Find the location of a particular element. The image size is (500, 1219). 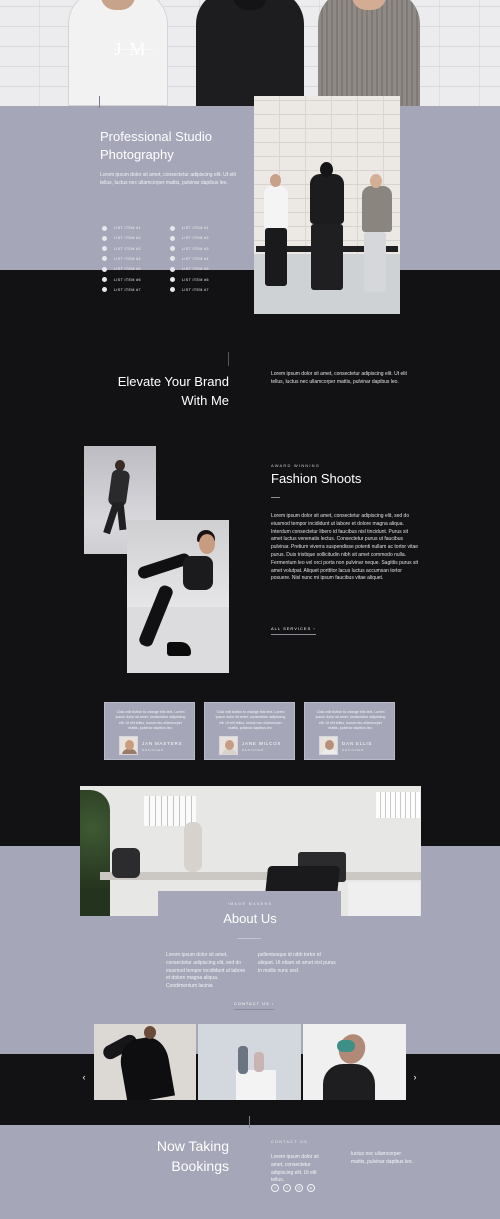

testimonial-name: Jane Wilcox is located at coordinates (262, 743).